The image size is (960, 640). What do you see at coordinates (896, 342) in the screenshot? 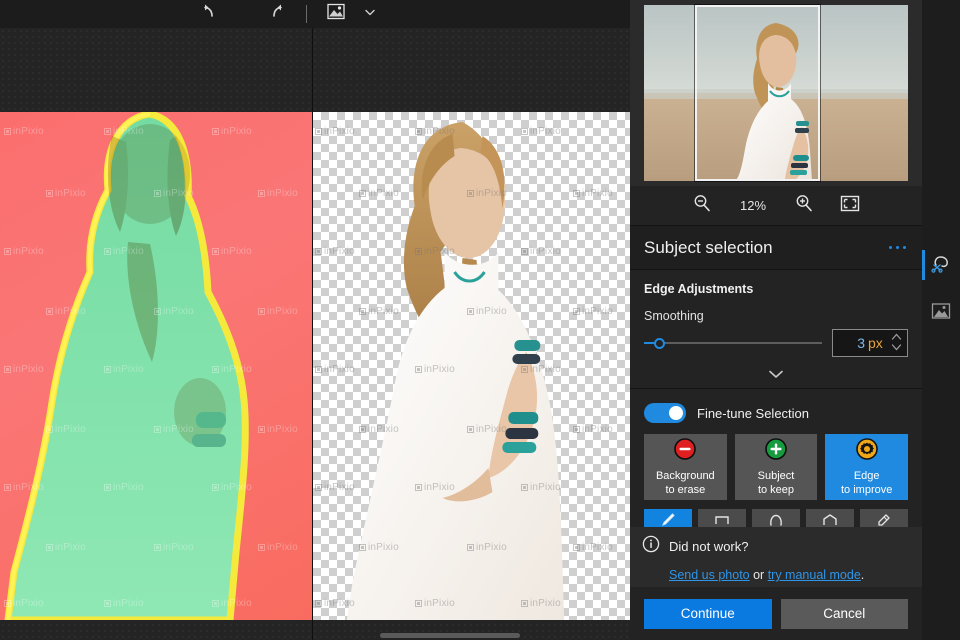
I see `spinner-arrows-icon` at bounding box center [896, 342].